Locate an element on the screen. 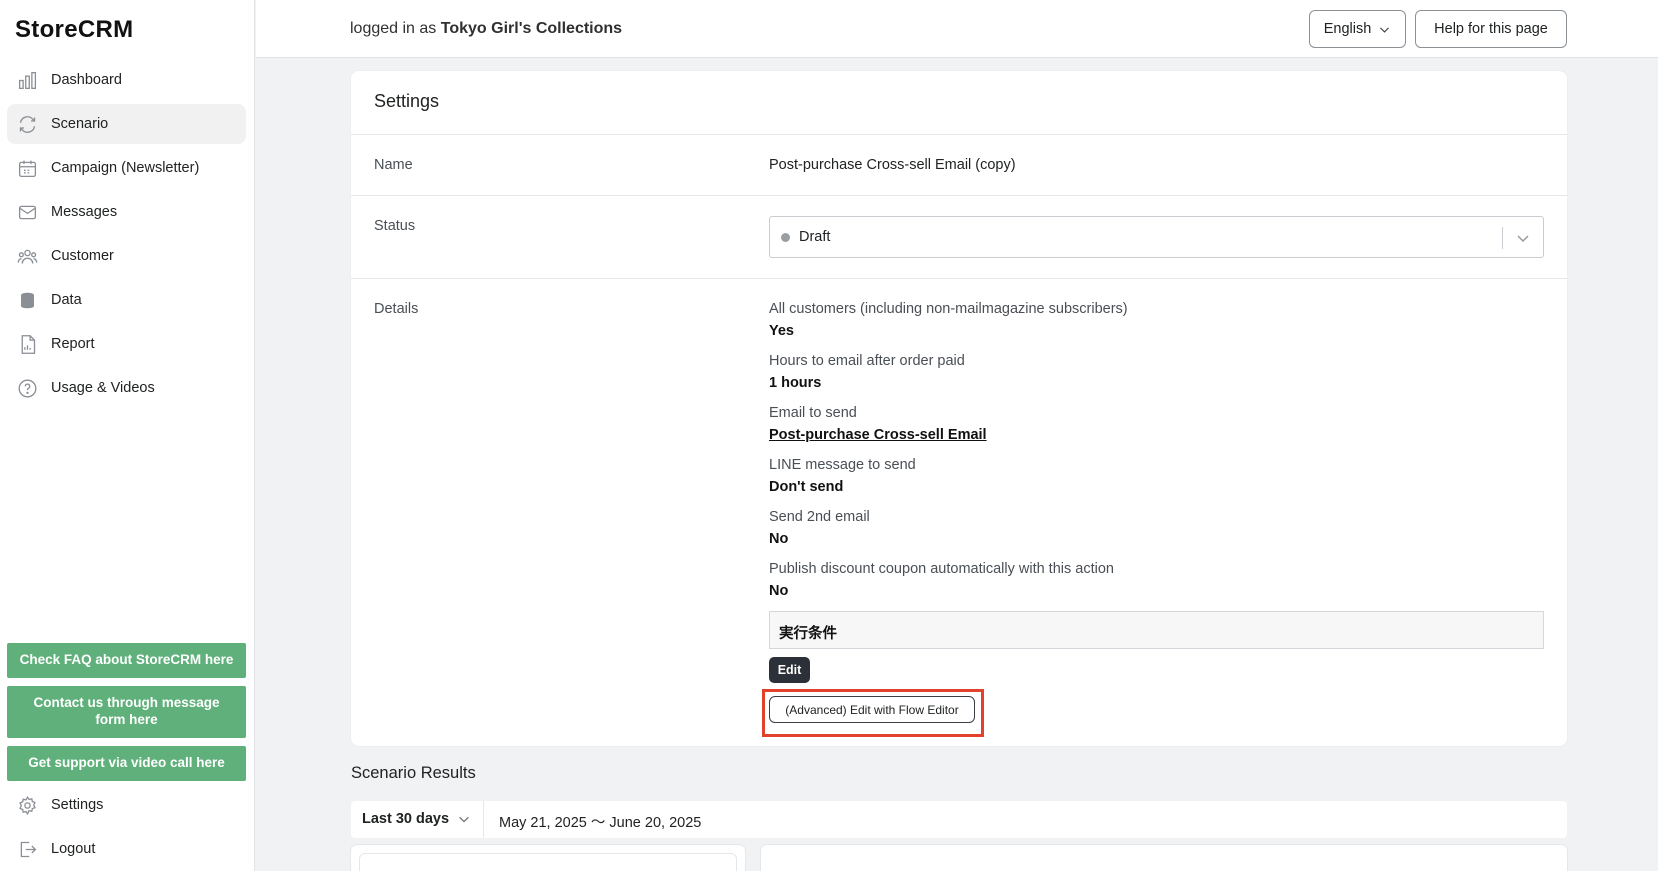 The width and height of the screenshot is (1658, 871). help-circle-icon is located at coordinates (27, 388).